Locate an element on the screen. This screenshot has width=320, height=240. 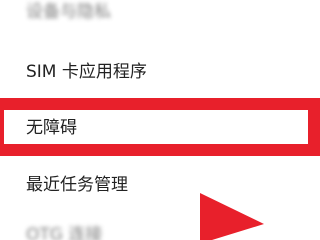
list-item-otg: OTG 连接 is located at coordinates (160, 232).